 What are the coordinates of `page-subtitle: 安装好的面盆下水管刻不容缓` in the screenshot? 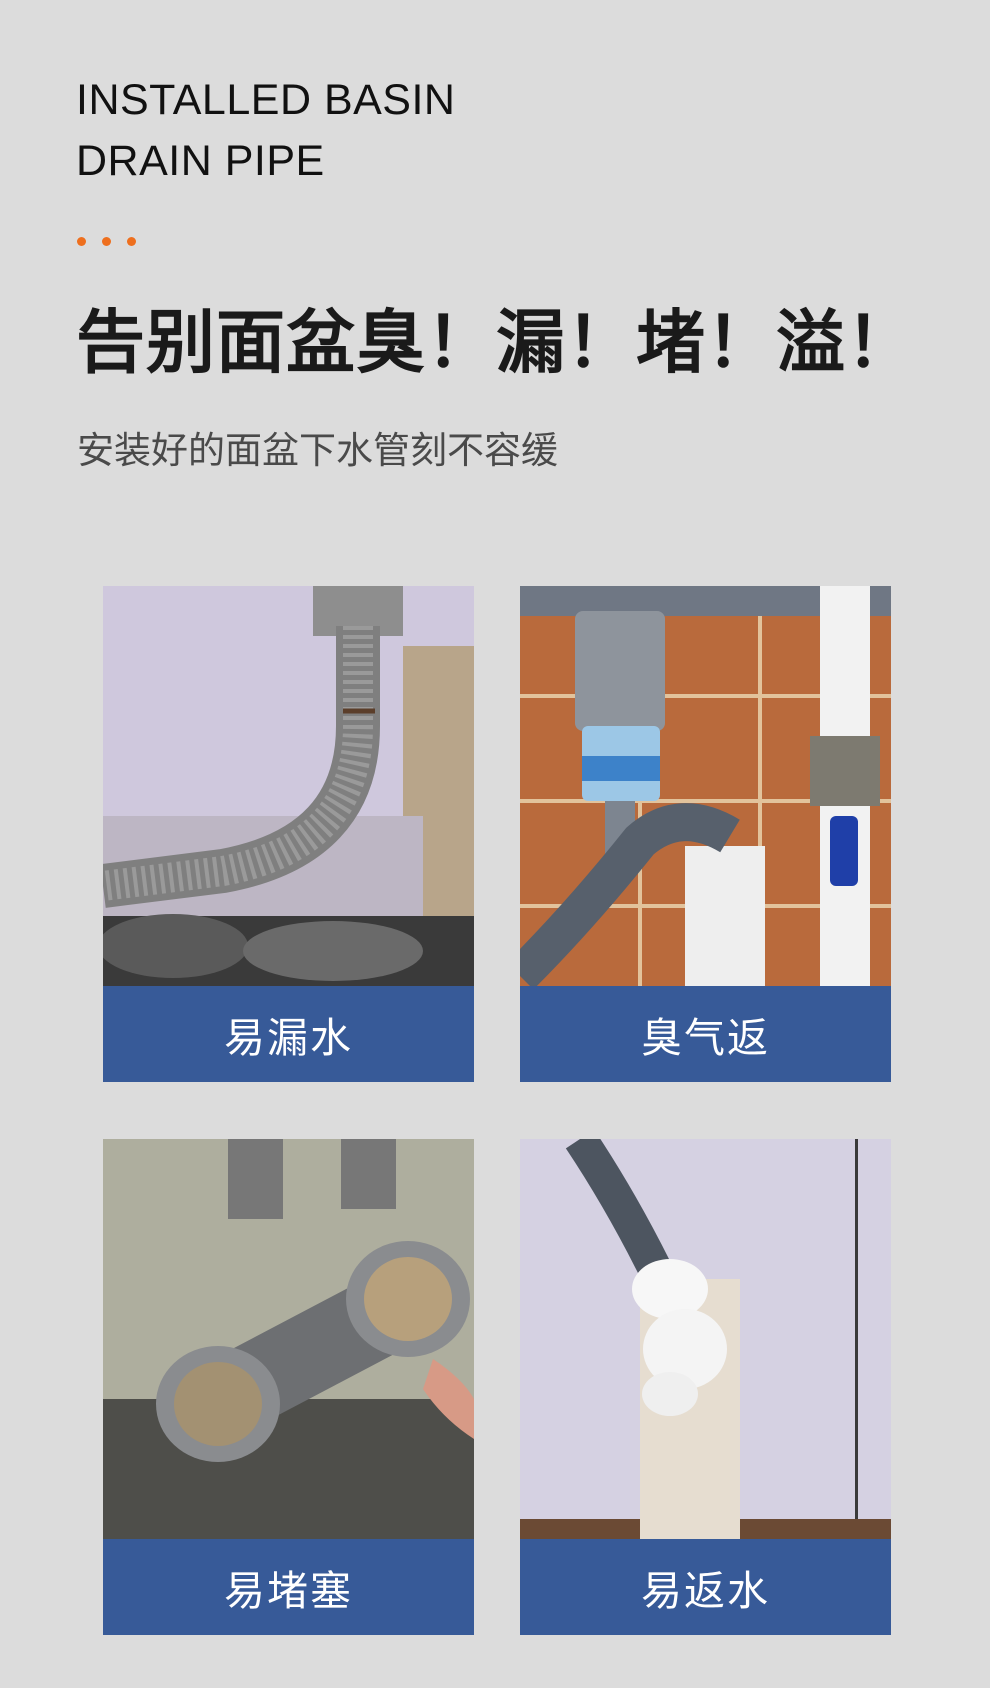 It's located at (317, 450).